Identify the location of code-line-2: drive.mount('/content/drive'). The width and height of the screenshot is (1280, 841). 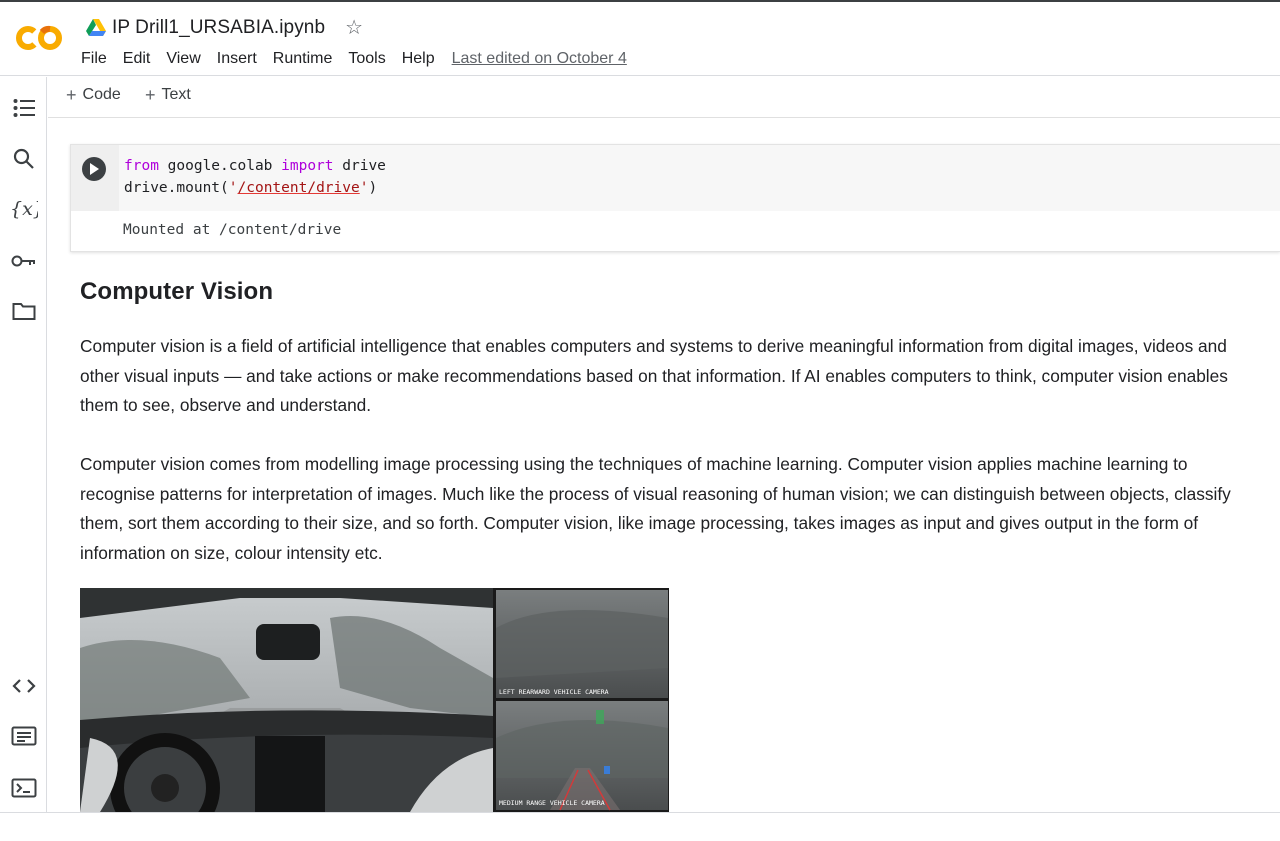
(702, 188).